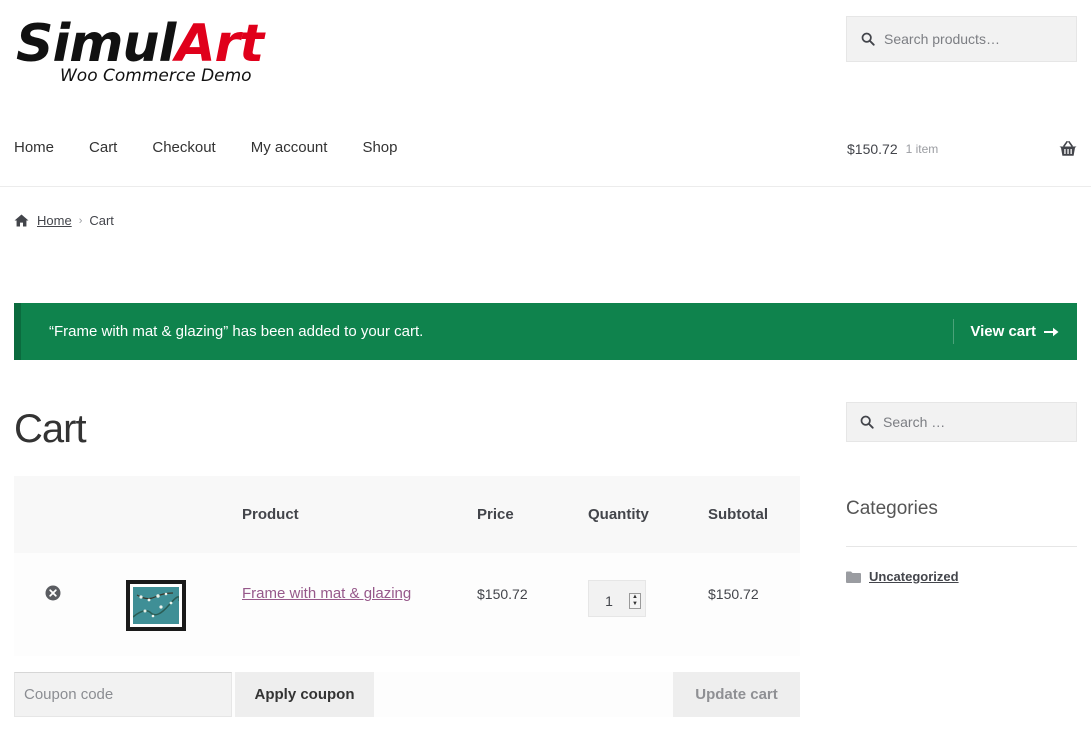  I want to click on category-link-uncategorized: Uncategorized, so click(914, 576).